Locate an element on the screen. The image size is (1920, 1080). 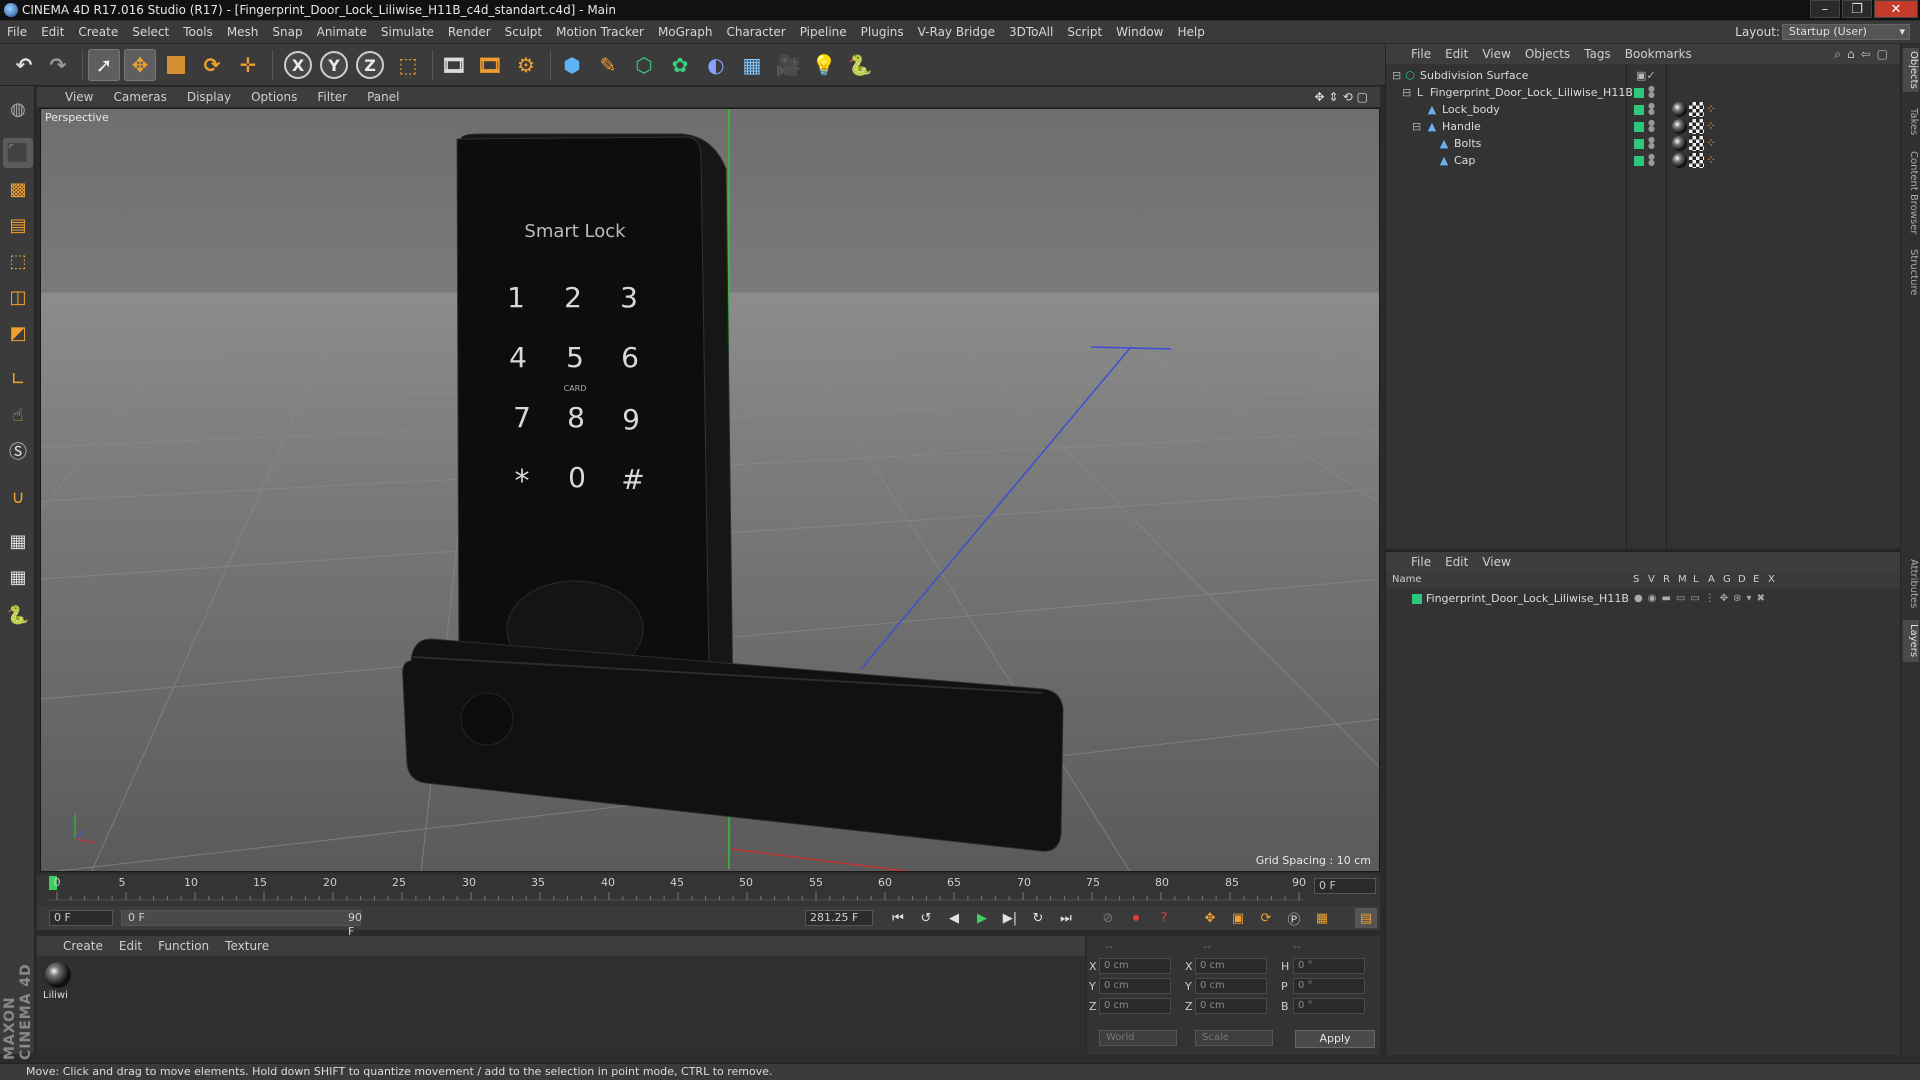
spline-pen-icon: ✎ is located at coordinates (608, 65).